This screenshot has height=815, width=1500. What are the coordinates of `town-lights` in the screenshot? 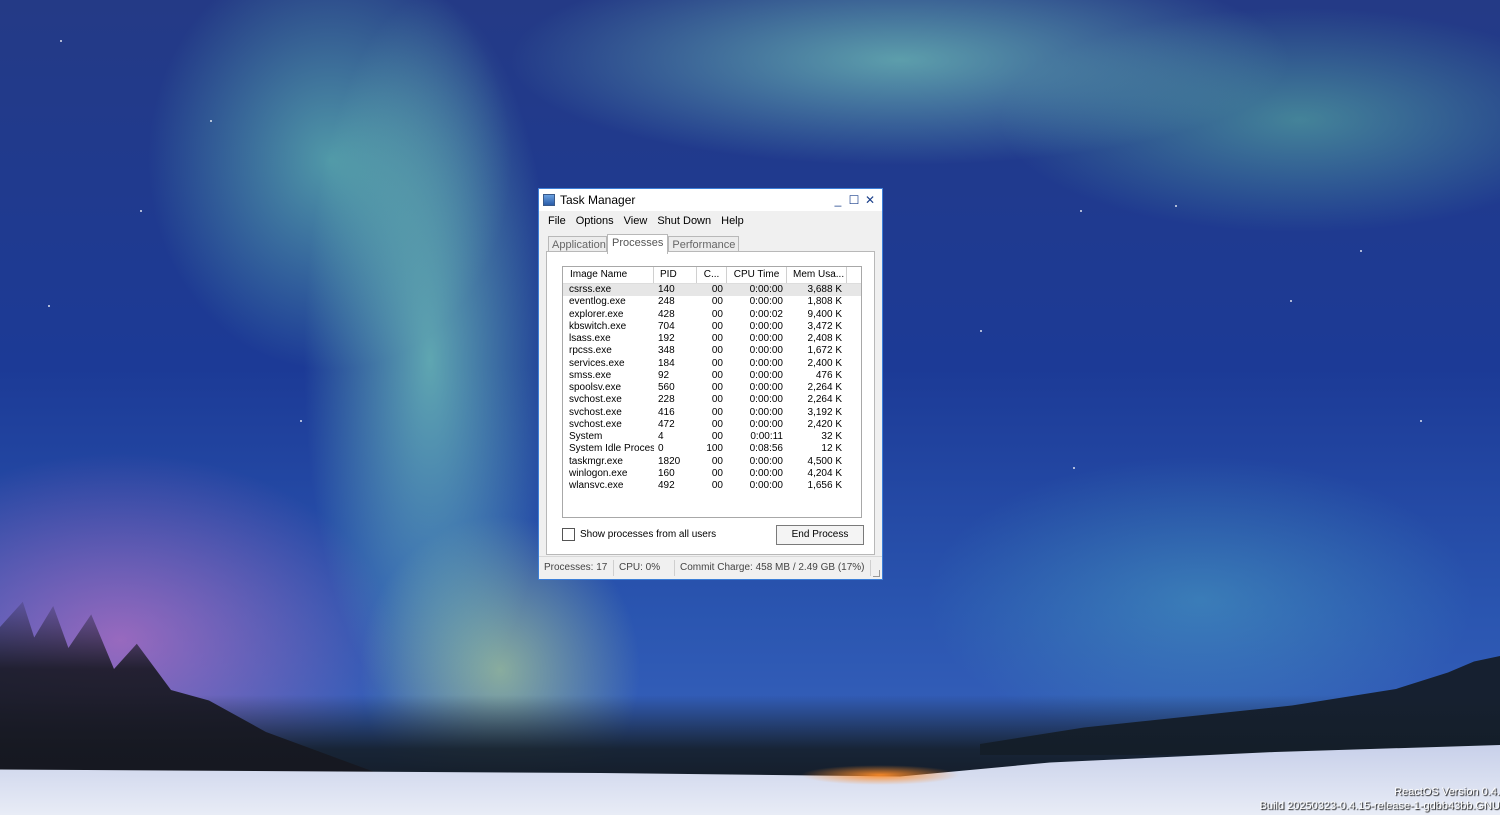 It's located at (880, 775).